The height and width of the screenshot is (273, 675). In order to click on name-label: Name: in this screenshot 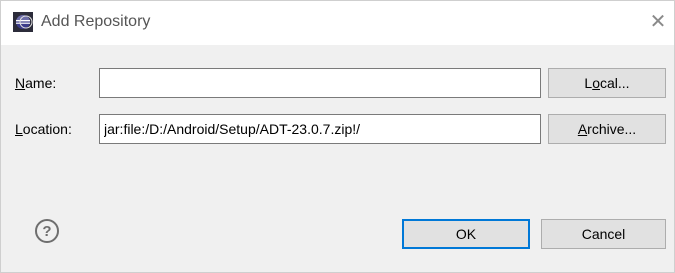, I will do `click(35, 83)`.